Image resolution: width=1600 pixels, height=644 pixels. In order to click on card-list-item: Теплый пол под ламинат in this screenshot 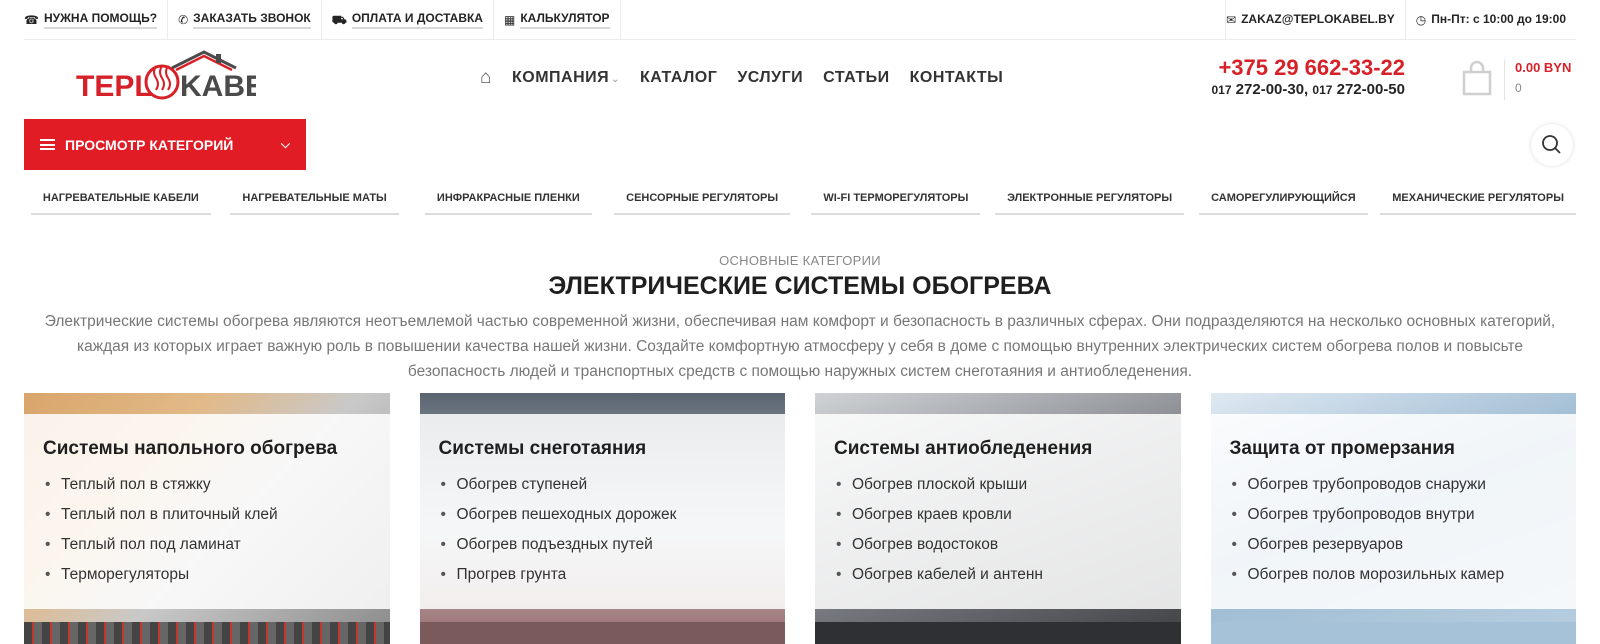, I will do `click(207, 545)`.